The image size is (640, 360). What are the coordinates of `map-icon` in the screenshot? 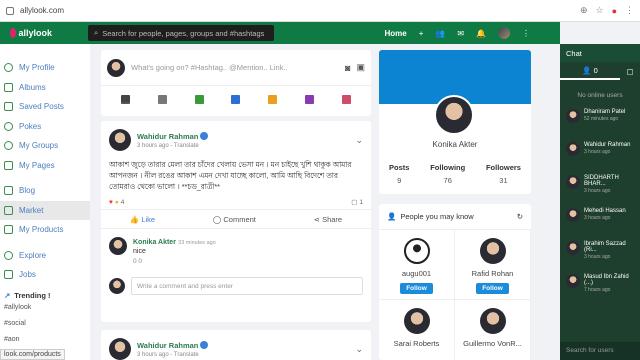 It's located at (346, 99).